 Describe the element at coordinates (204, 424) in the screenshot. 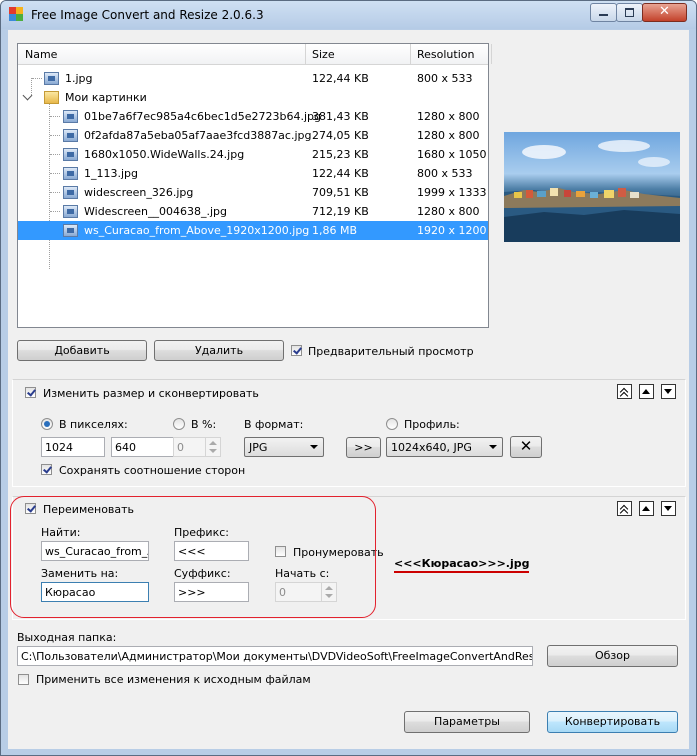

I see `percent-label: В %:` at that location.